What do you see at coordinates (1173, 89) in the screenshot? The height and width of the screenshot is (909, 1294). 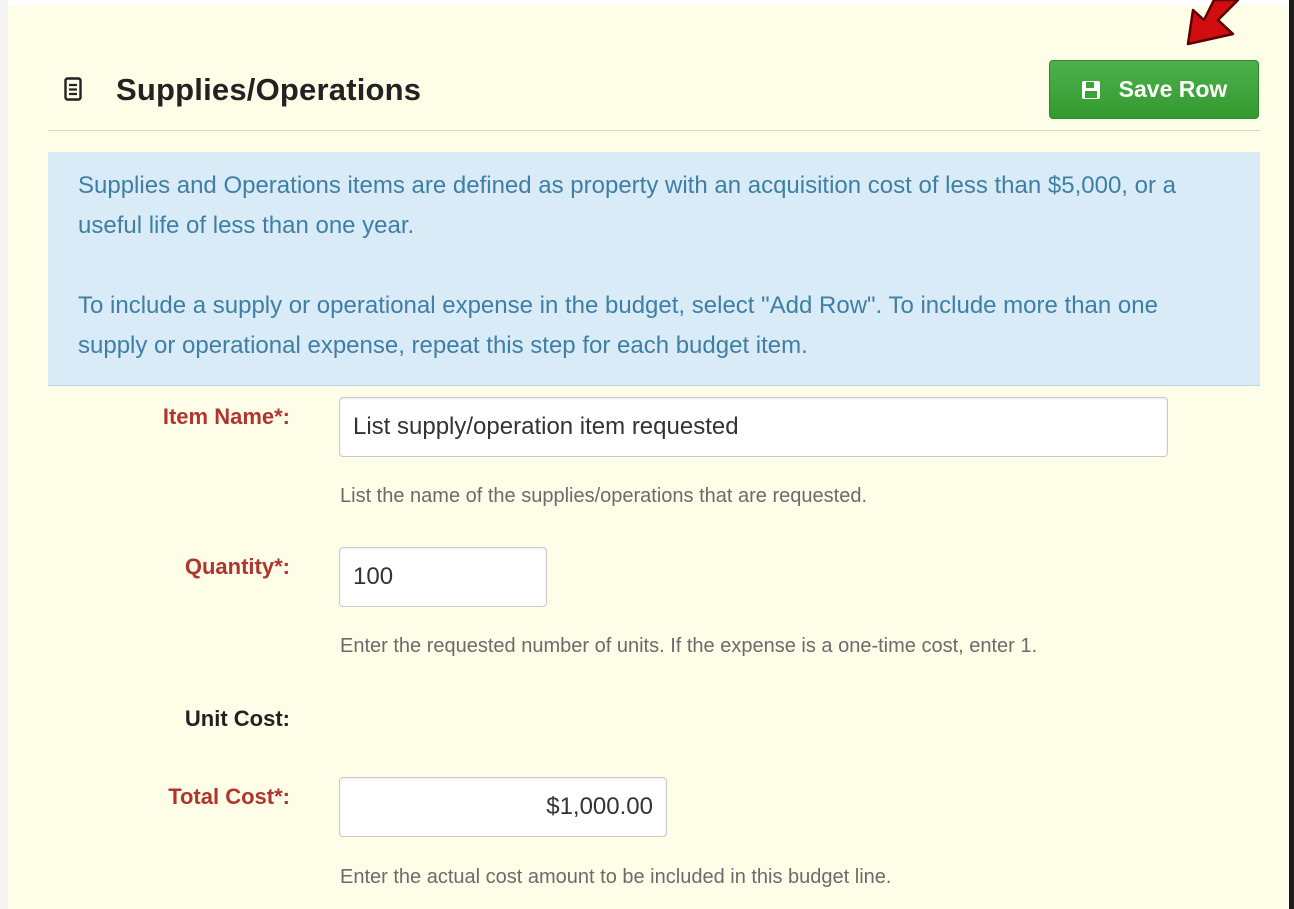 I see `save-row-label: Save Row` at bounding box center [1173, 89].